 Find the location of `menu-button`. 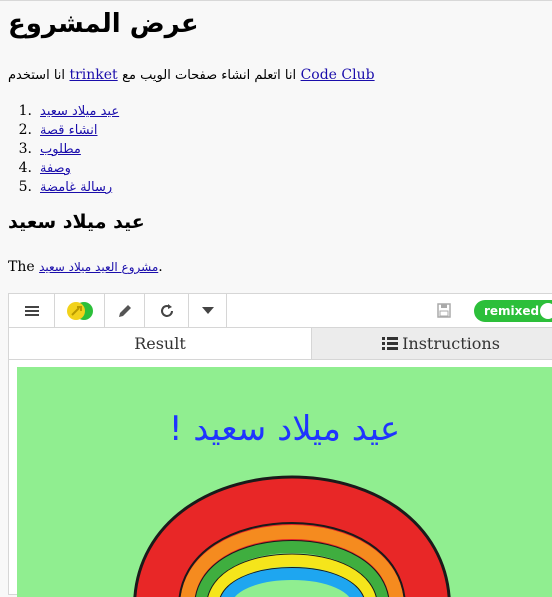

menu-button is located at coordinates (32, 310).